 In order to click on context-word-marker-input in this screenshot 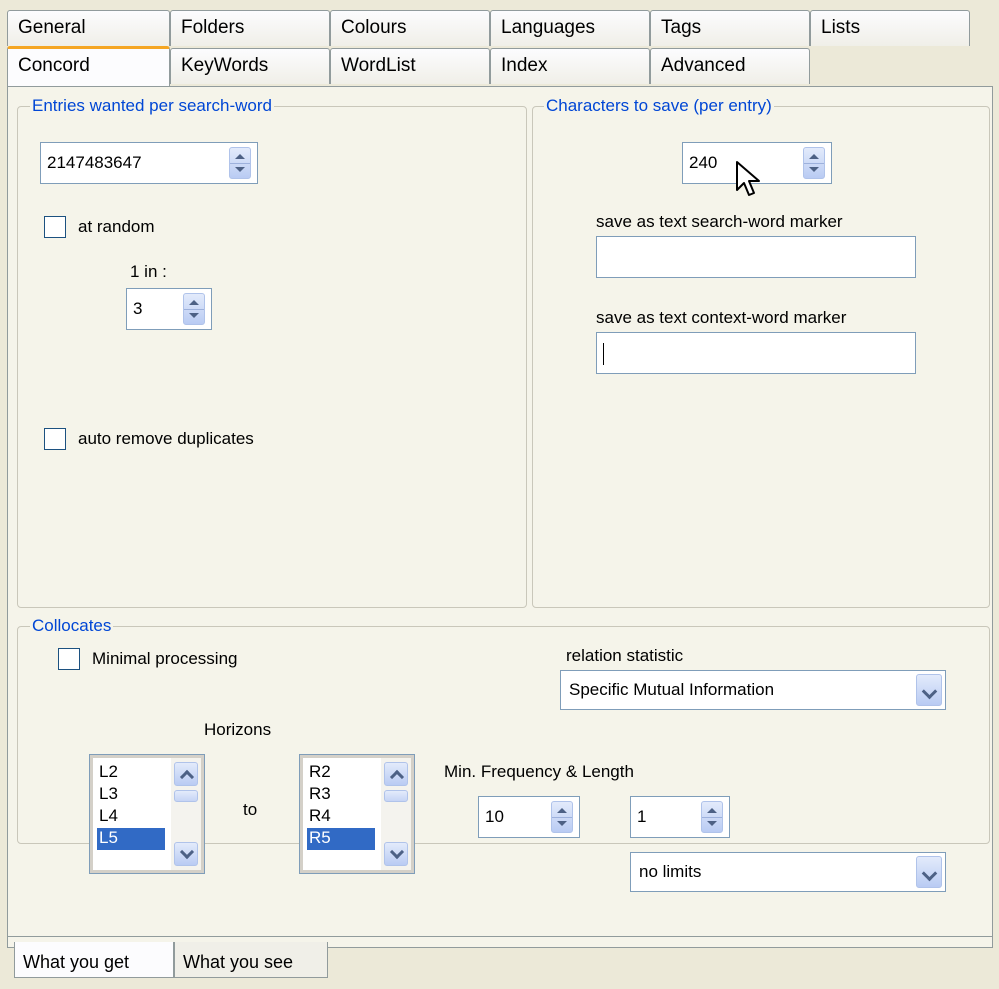, I will do `click(756, 353)`.